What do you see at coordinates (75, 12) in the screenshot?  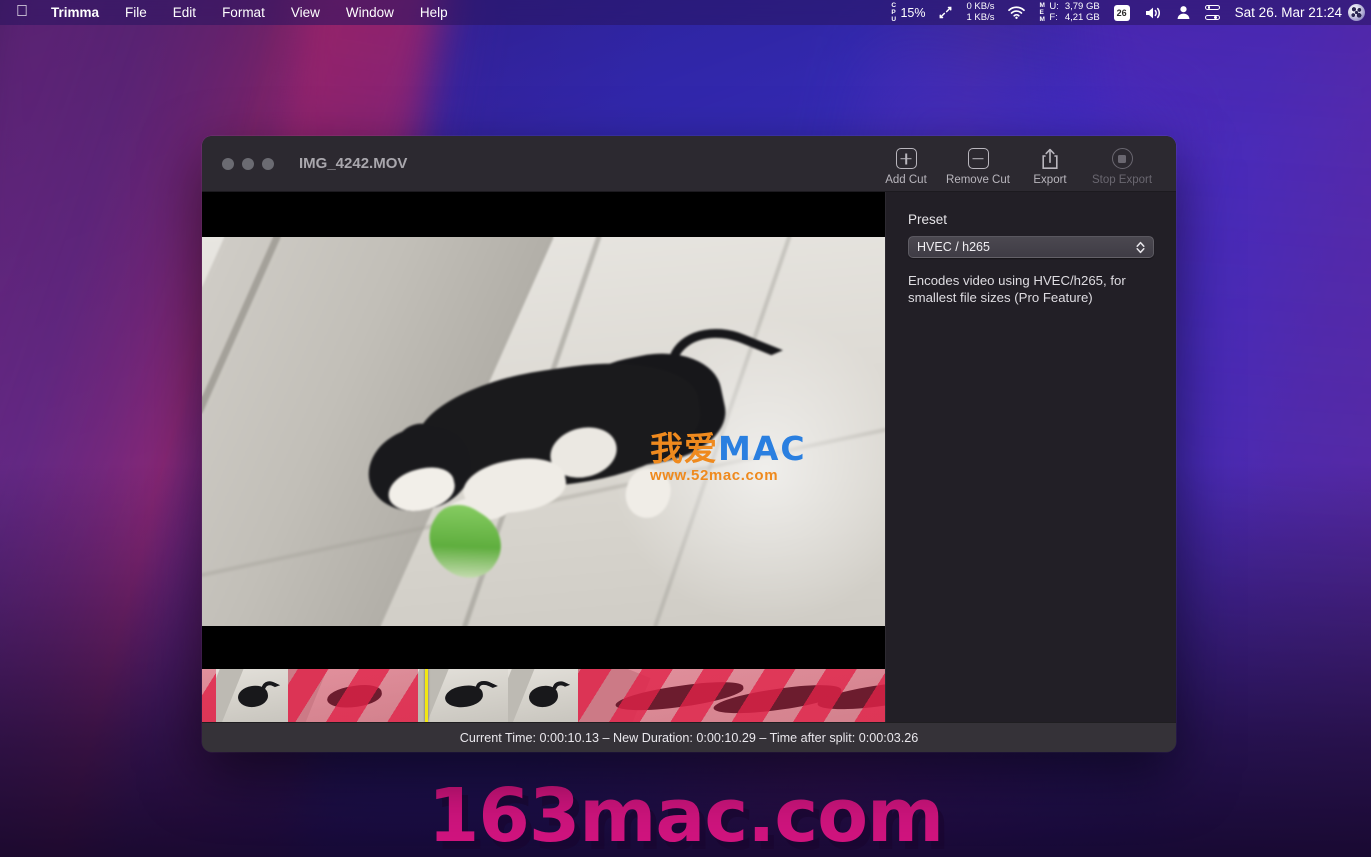 I see `menu-item-app: Trimma` at bounding box center [75, 12].